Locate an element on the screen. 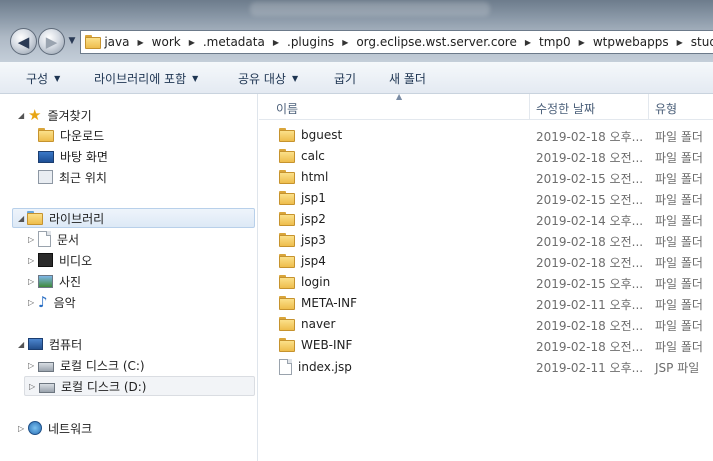 This screenshot has height=461, width=713. breadcrumb-study: study is located at coordinates (702, 42).